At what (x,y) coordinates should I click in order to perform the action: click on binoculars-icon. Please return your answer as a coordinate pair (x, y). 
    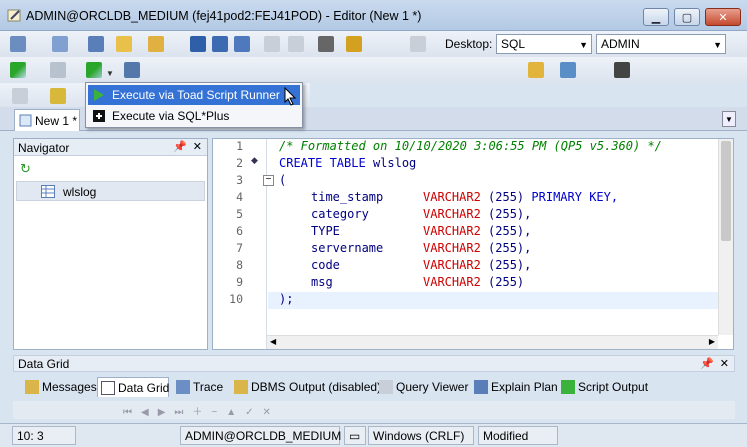
    Looking at the image, I should click on (622, 70).